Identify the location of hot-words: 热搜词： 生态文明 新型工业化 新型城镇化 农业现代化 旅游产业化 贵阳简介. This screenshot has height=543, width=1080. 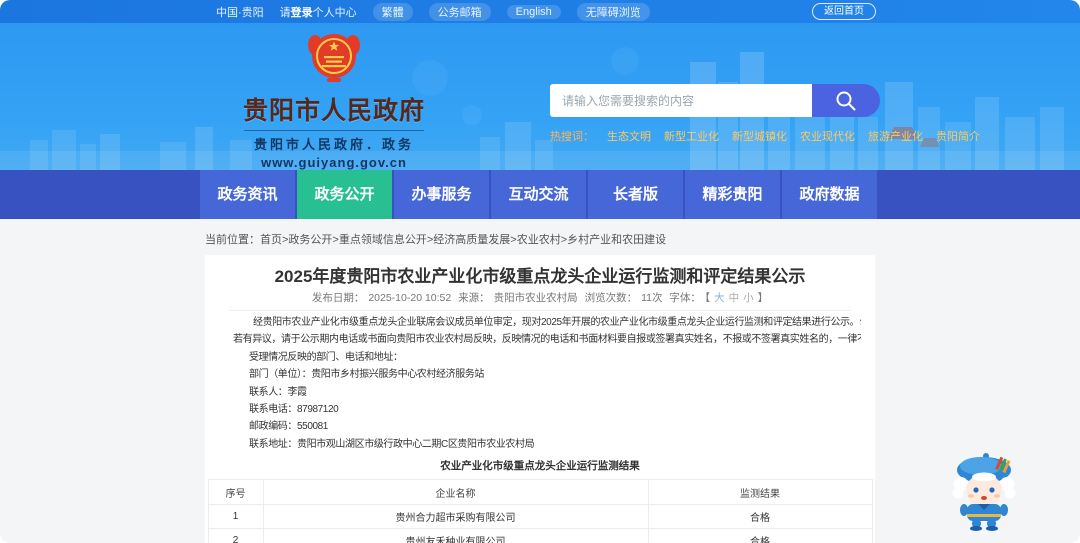
(765, 136).